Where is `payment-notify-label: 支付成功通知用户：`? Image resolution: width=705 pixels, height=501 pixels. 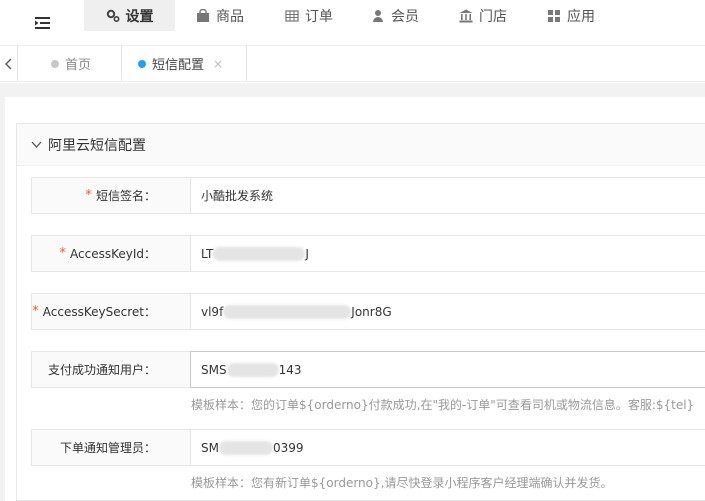
payment-notify-label: 支付成功通知用户： is located at coordinates (111, 369).